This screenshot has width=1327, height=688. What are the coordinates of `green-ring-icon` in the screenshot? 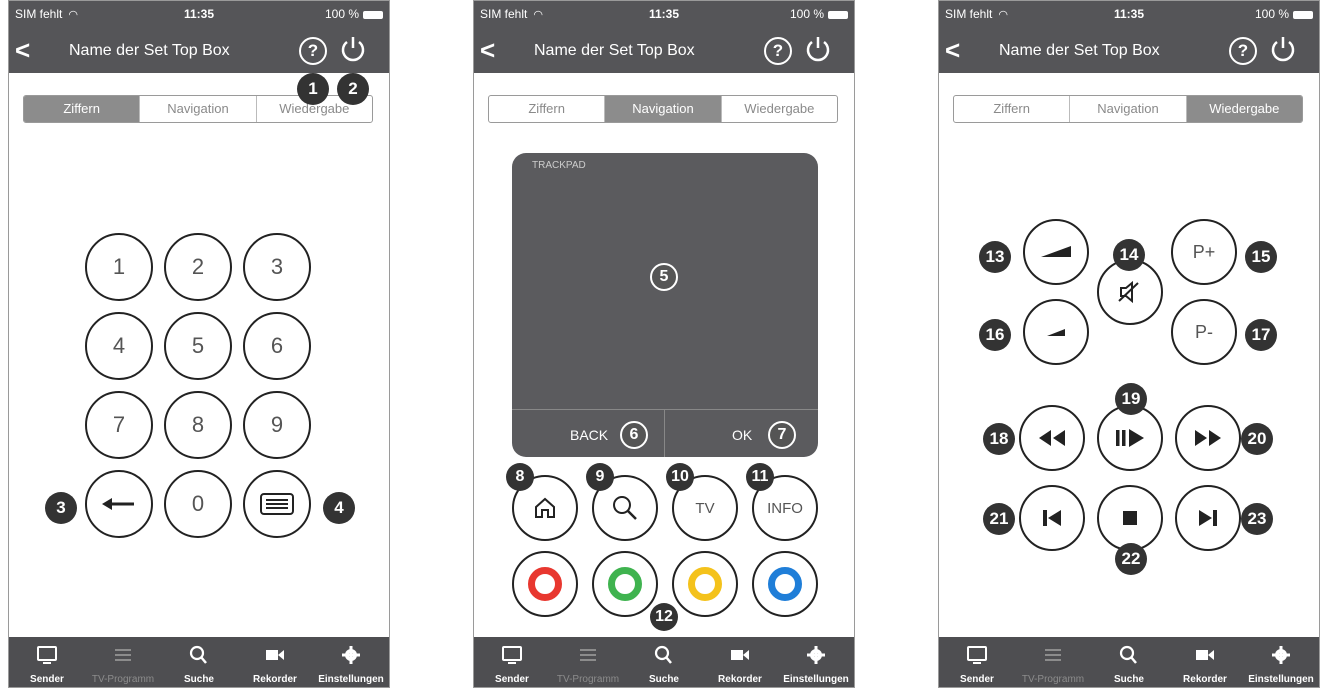 It's located at (625, 584).